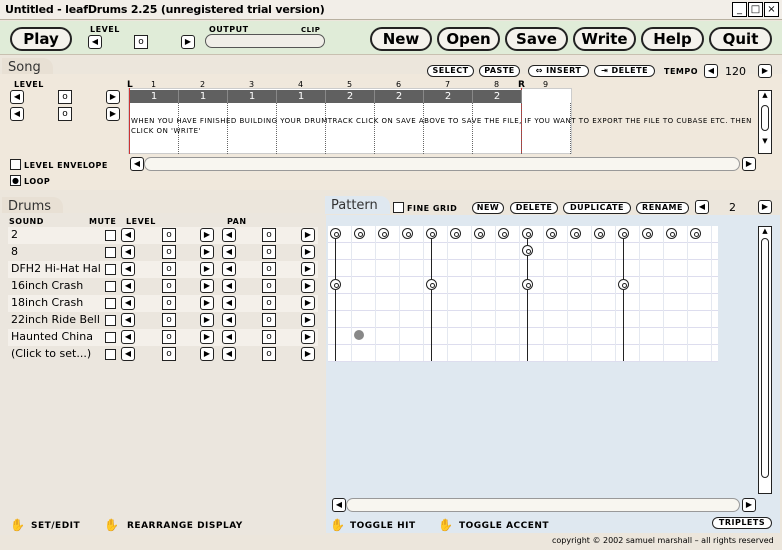  What do you see at coordinates (185, 526) in the screenshot?
I see `rearrange-display-label: REARRANGE DISPLAY` at bounding box center [185, 526].